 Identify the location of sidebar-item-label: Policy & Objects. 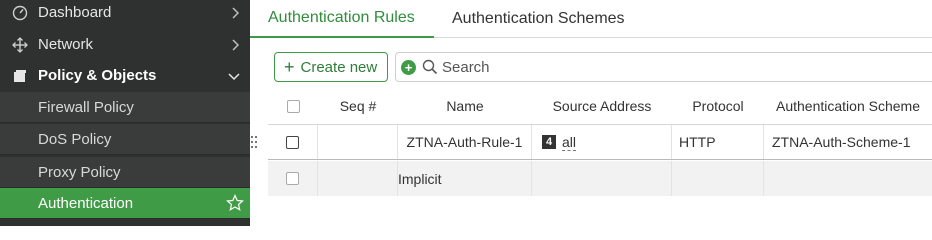
(97, 75).